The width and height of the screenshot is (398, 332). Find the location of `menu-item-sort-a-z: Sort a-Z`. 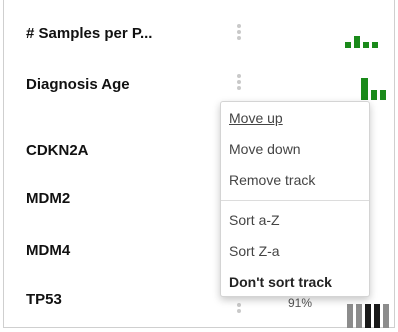

menu-item-sort-a-z: Sort a-Z is located at coordinates (254, 220).